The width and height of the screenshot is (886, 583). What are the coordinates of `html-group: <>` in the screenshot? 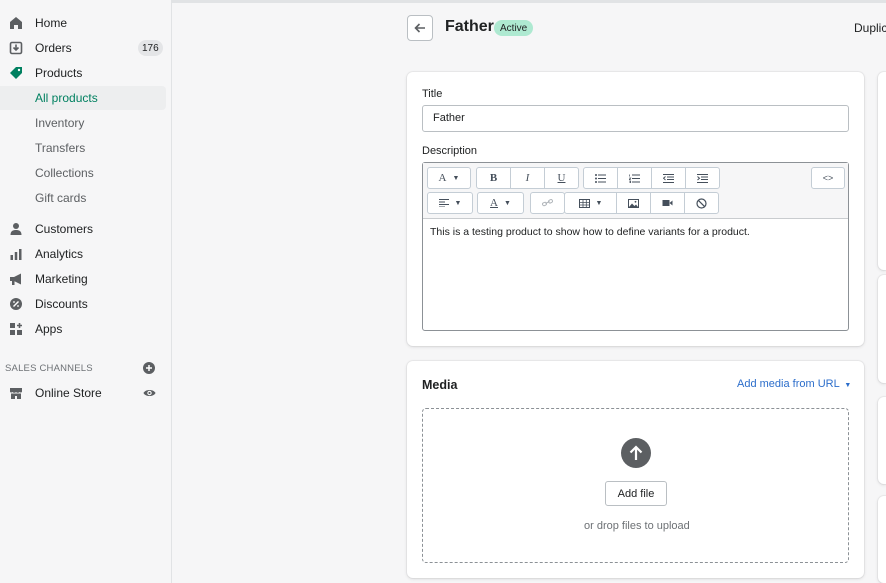 It's located at (828, 178).